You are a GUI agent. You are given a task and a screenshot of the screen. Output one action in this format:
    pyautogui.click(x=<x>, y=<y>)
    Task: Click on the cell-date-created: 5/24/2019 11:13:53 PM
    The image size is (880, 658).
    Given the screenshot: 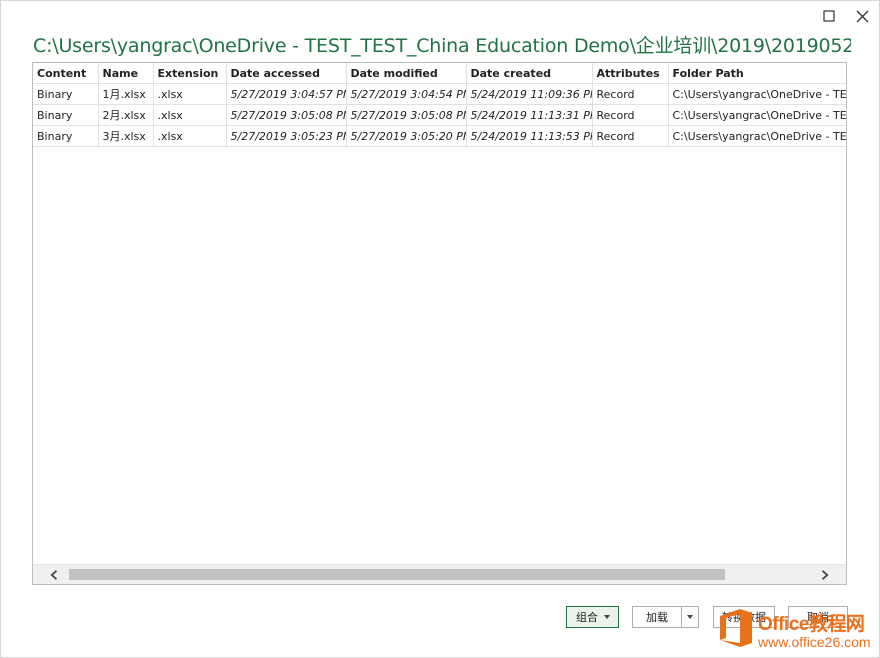 What is the action you would take?
    pyautogui.click(x=529, y=136)
    